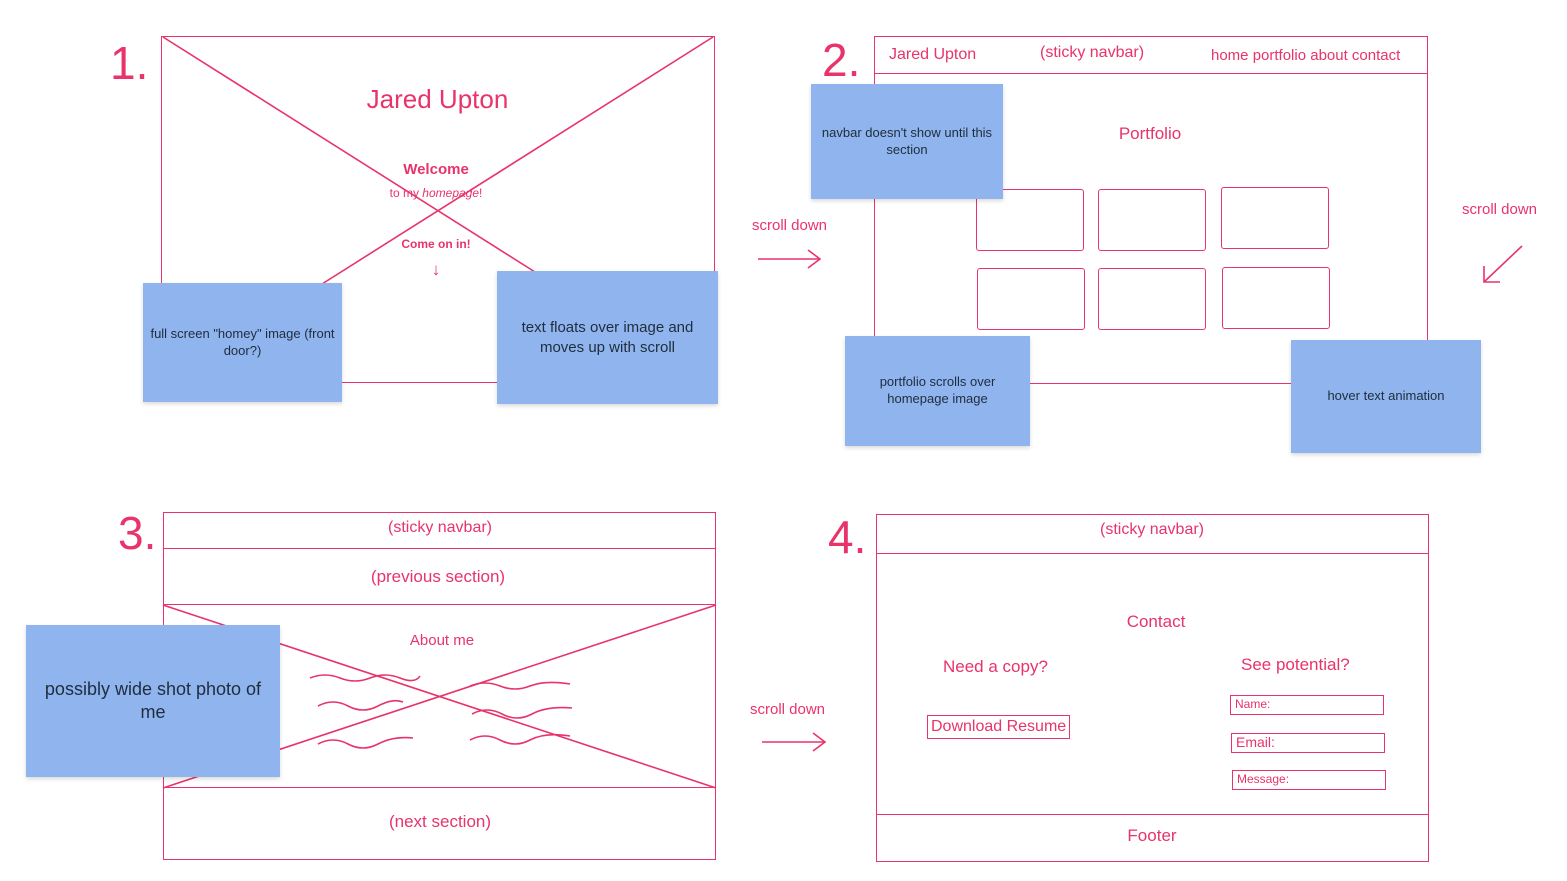 This screenshot has height=881, width=1567. I want to click on sticky-note-portfolio-scrolls: portfolio scrolls over homepage image, so click(937, 391).